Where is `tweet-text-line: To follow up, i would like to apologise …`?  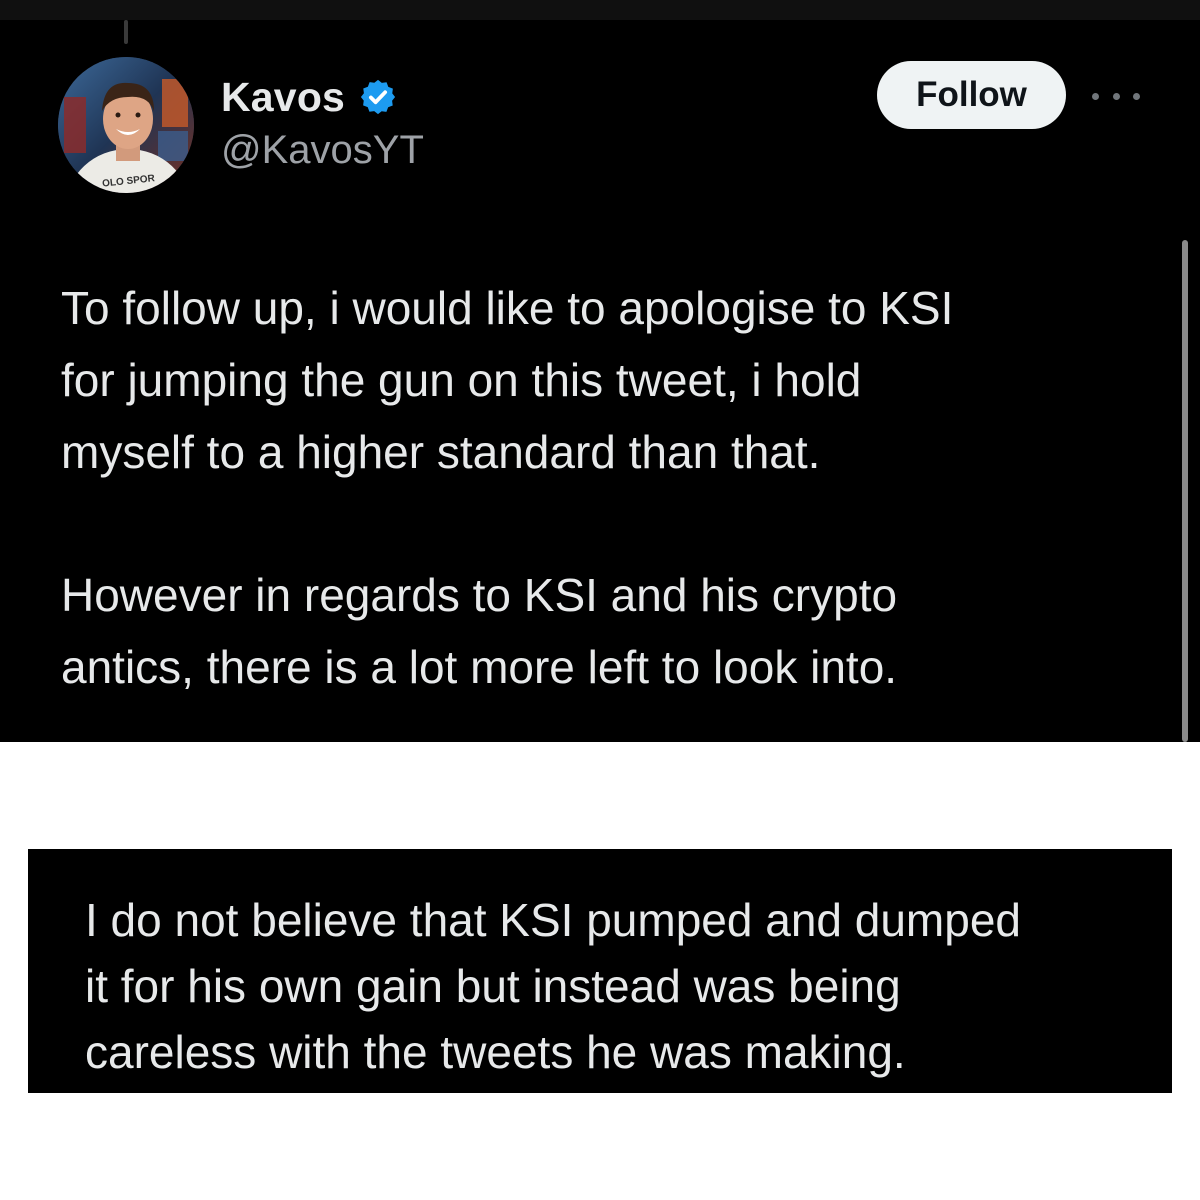
tweet-text-line: To follow up, i would like to apologise … is located at coordinates (507, 308).